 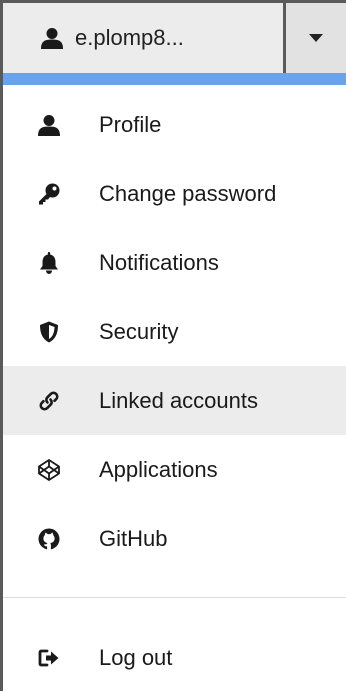 What do you see at coordinates (49, 401) in the screenshot?
I see `link-icon` at bounding box center [49, 401].